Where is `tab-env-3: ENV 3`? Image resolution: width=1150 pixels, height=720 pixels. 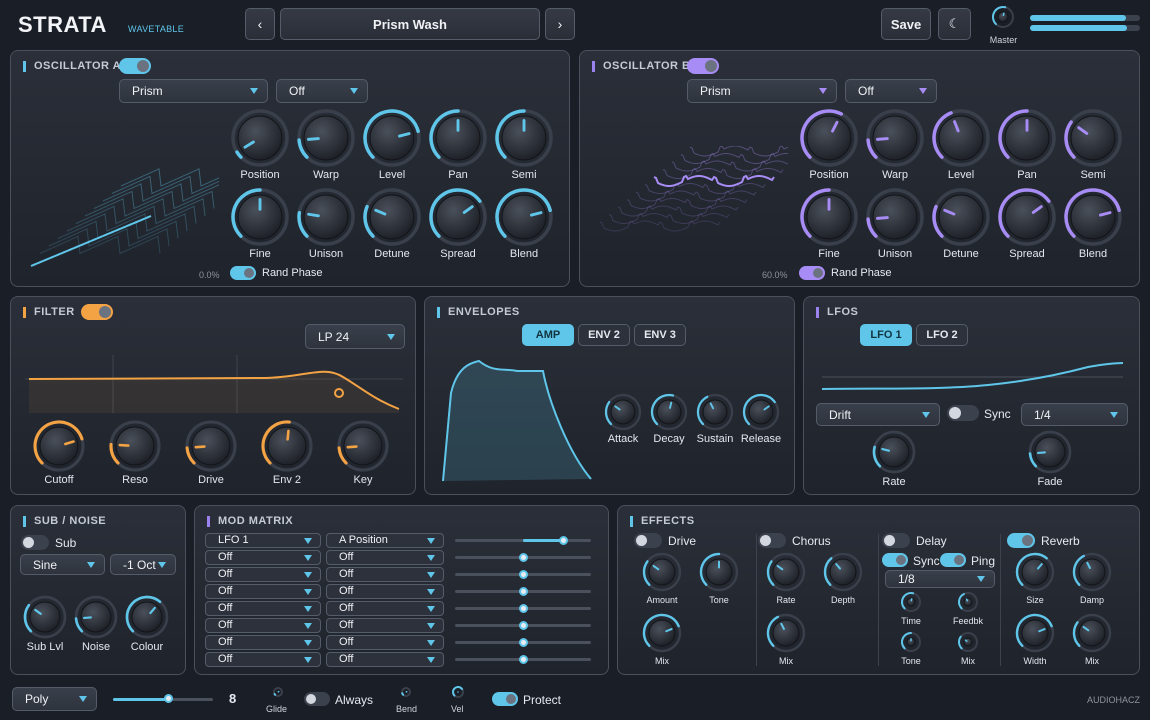
tab-env-3: ENV 3 is located at coordinates (660, 335).